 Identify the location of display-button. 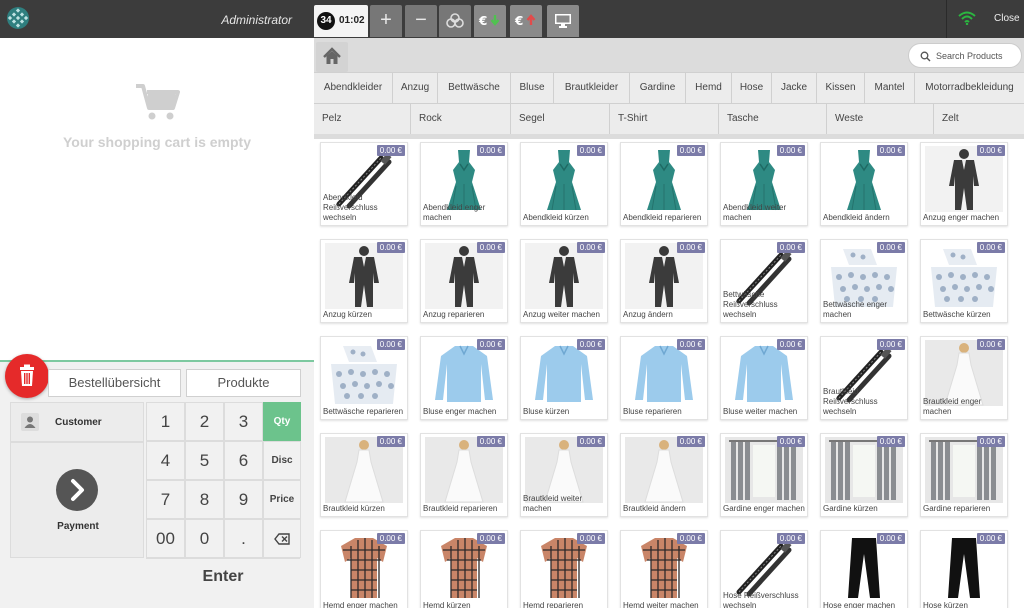
(563, 21).